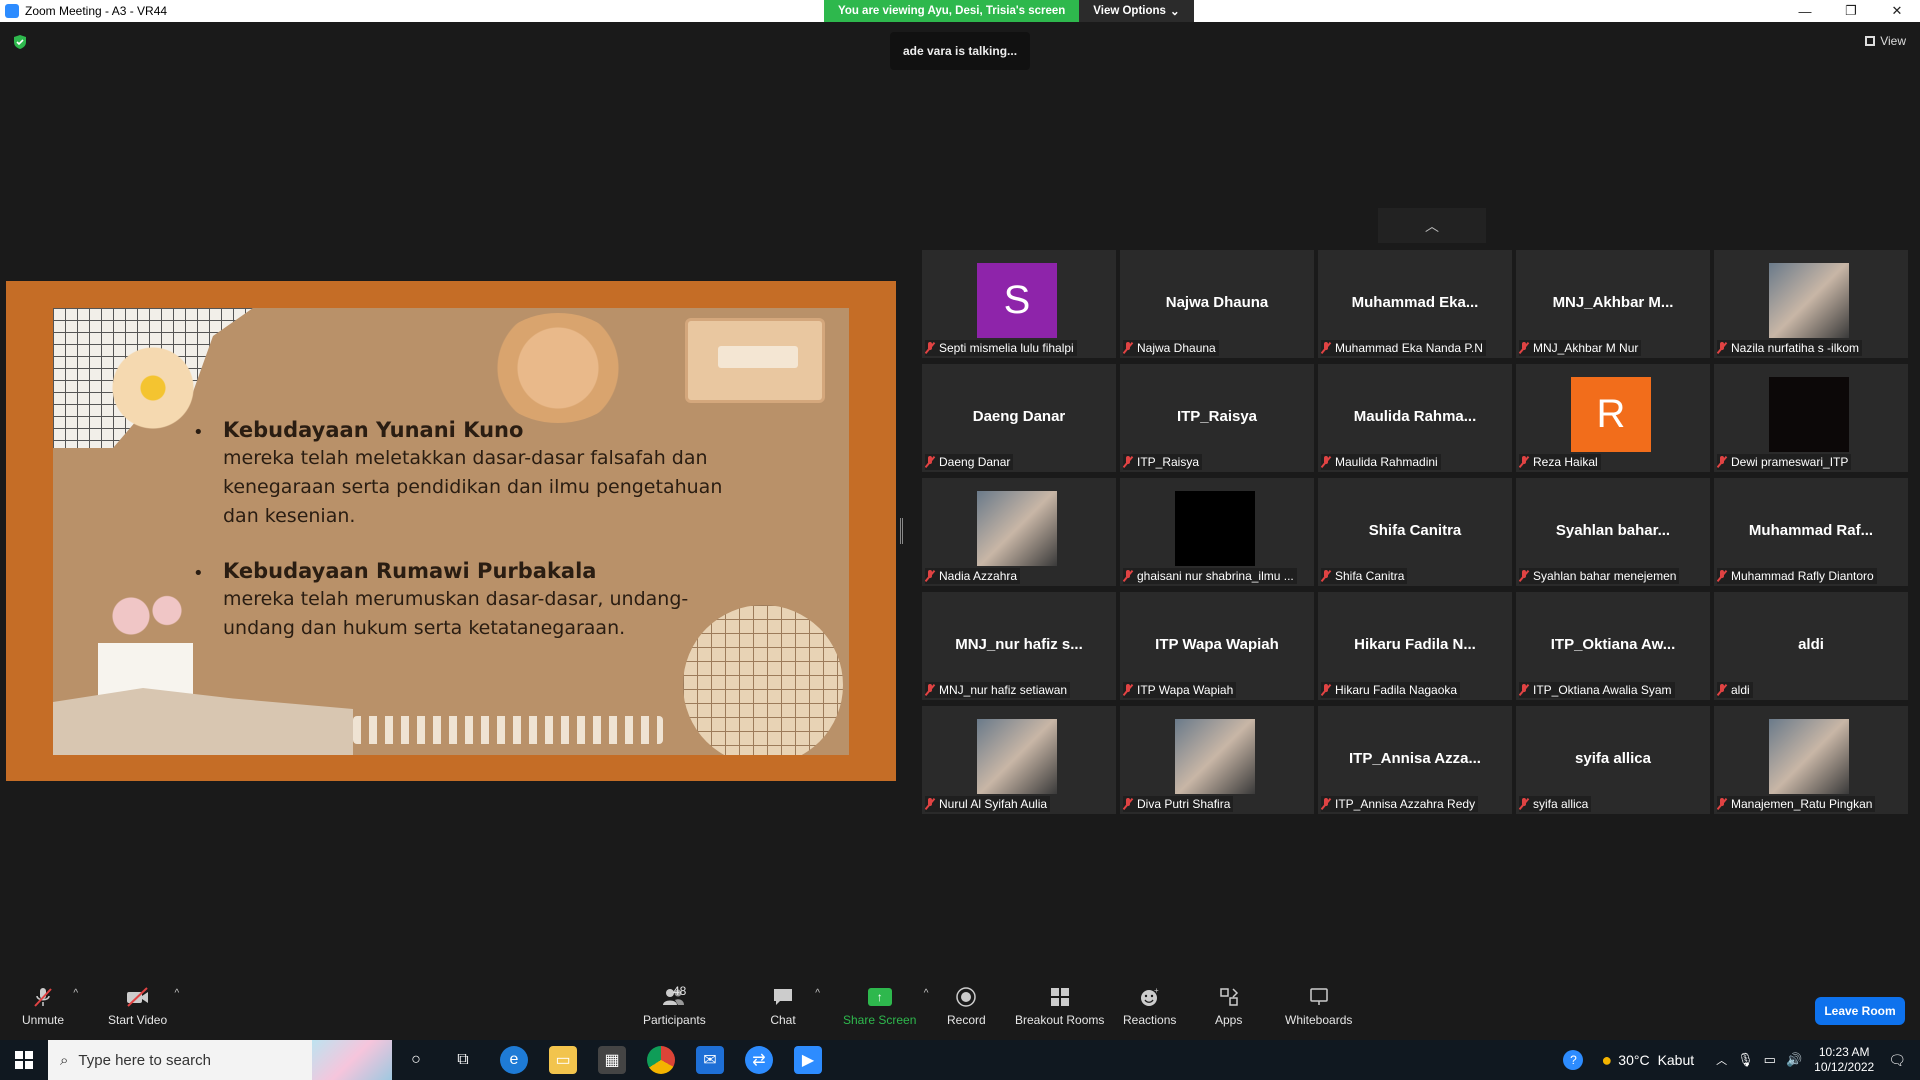 This screenshot has height=1080, width=1920. I want to click on participant-tile: Shifa Canitra Shifa Canitra, so click(1415, 532).